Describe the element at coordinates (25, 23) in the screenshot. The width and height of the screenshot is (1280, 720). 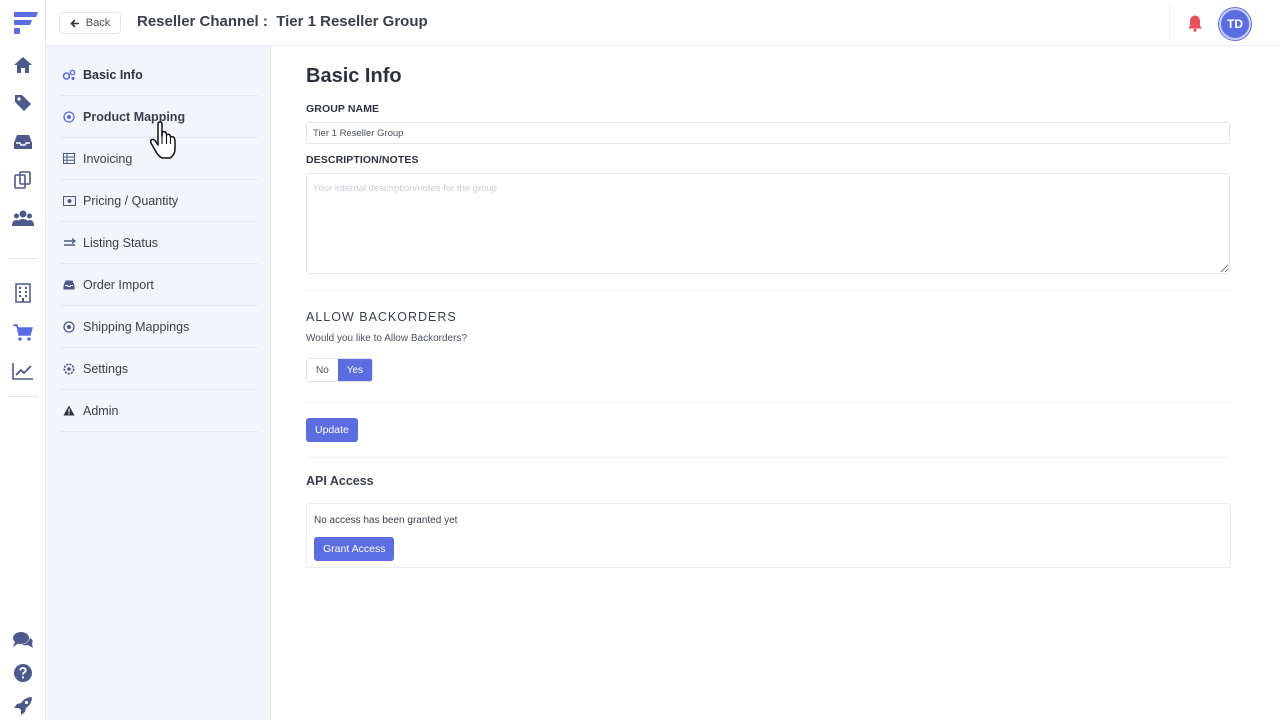
I see `logo-icon` at that location.